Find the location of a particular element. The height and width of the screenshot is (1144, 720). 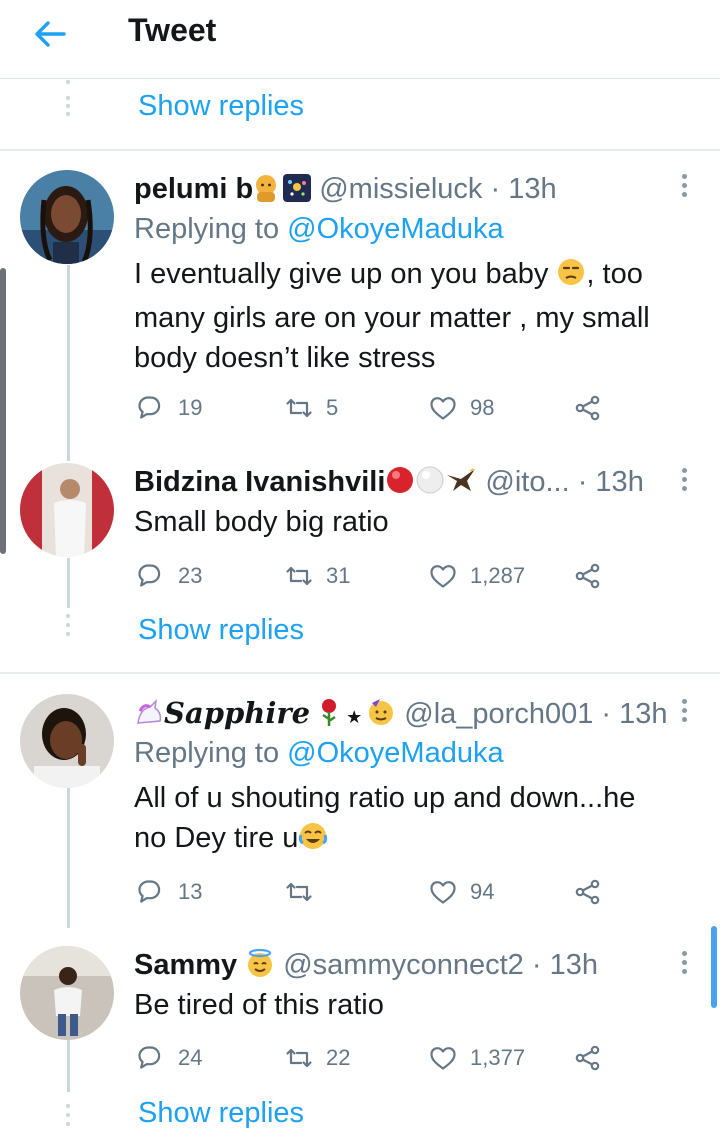

retweet-count: 31 is located at coordinates (338, 575).